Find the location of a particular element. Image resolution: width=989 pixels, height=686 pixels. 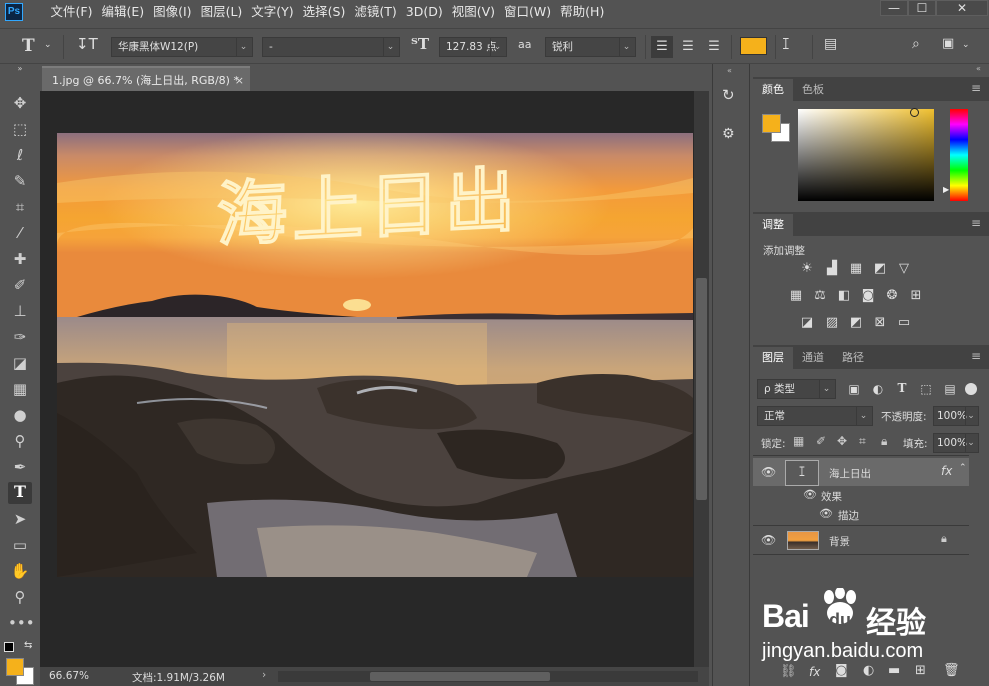

tab-layers: 图层 is located at coordinates (773, 358).